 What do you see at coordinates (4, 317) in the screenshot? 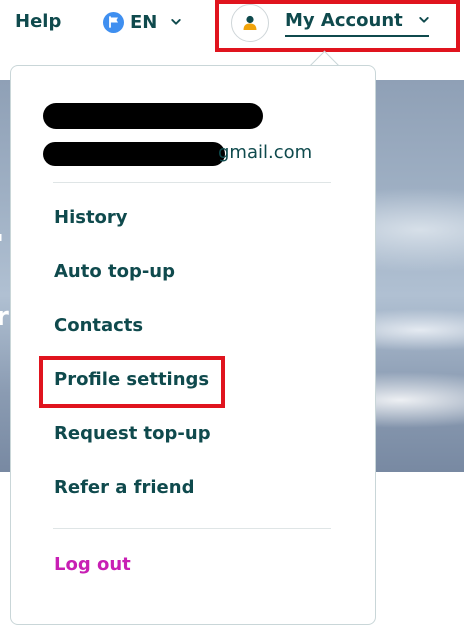
I see `hero-text-fragment: r` at bounding box center [4, 317].